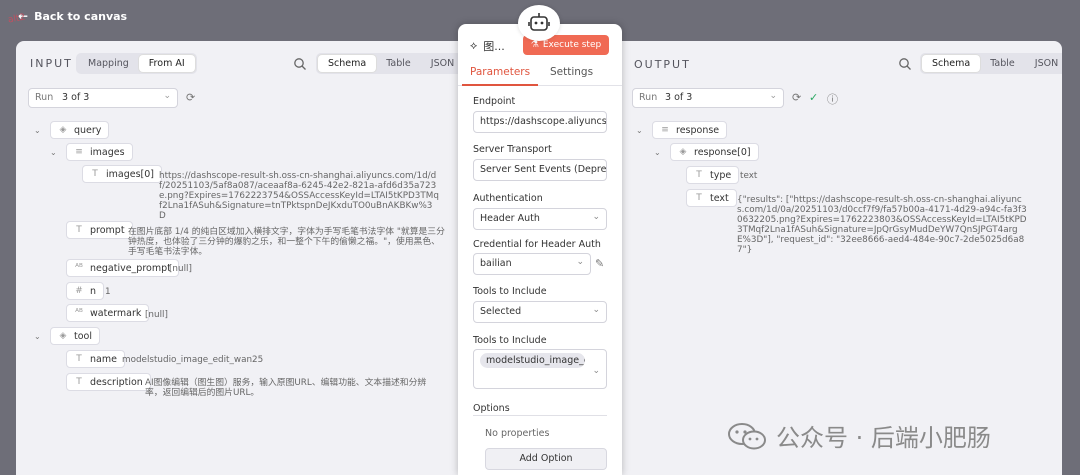 The image size is (1080, 475). Describe the element at coordinates (116, 313) in the screenshot. I see `node-label: watermark` at that location.